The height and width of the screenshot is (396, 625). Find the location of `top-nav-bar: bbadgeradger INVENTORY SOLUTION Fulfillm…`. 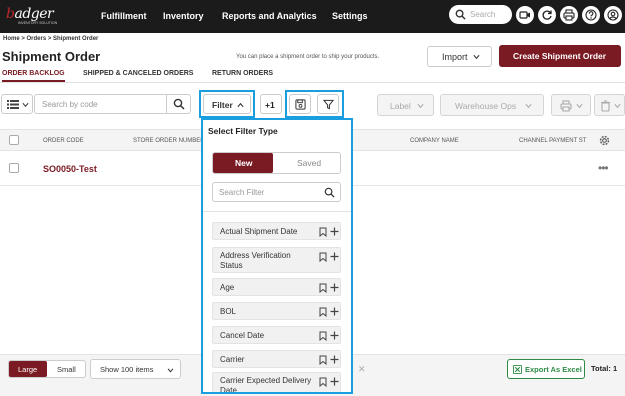

top-nav-bar: bbadgeradger INVENTORY SOLUTION Fulfillm… is located at coordinates (312, 16).